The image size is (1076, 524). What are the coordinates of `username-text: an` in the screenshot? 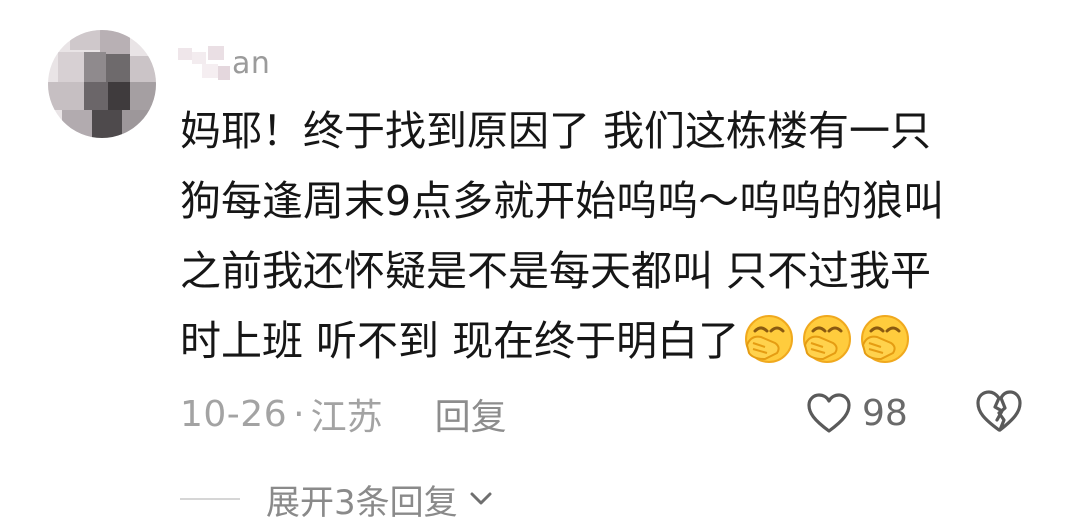 It's located at (251, 63).